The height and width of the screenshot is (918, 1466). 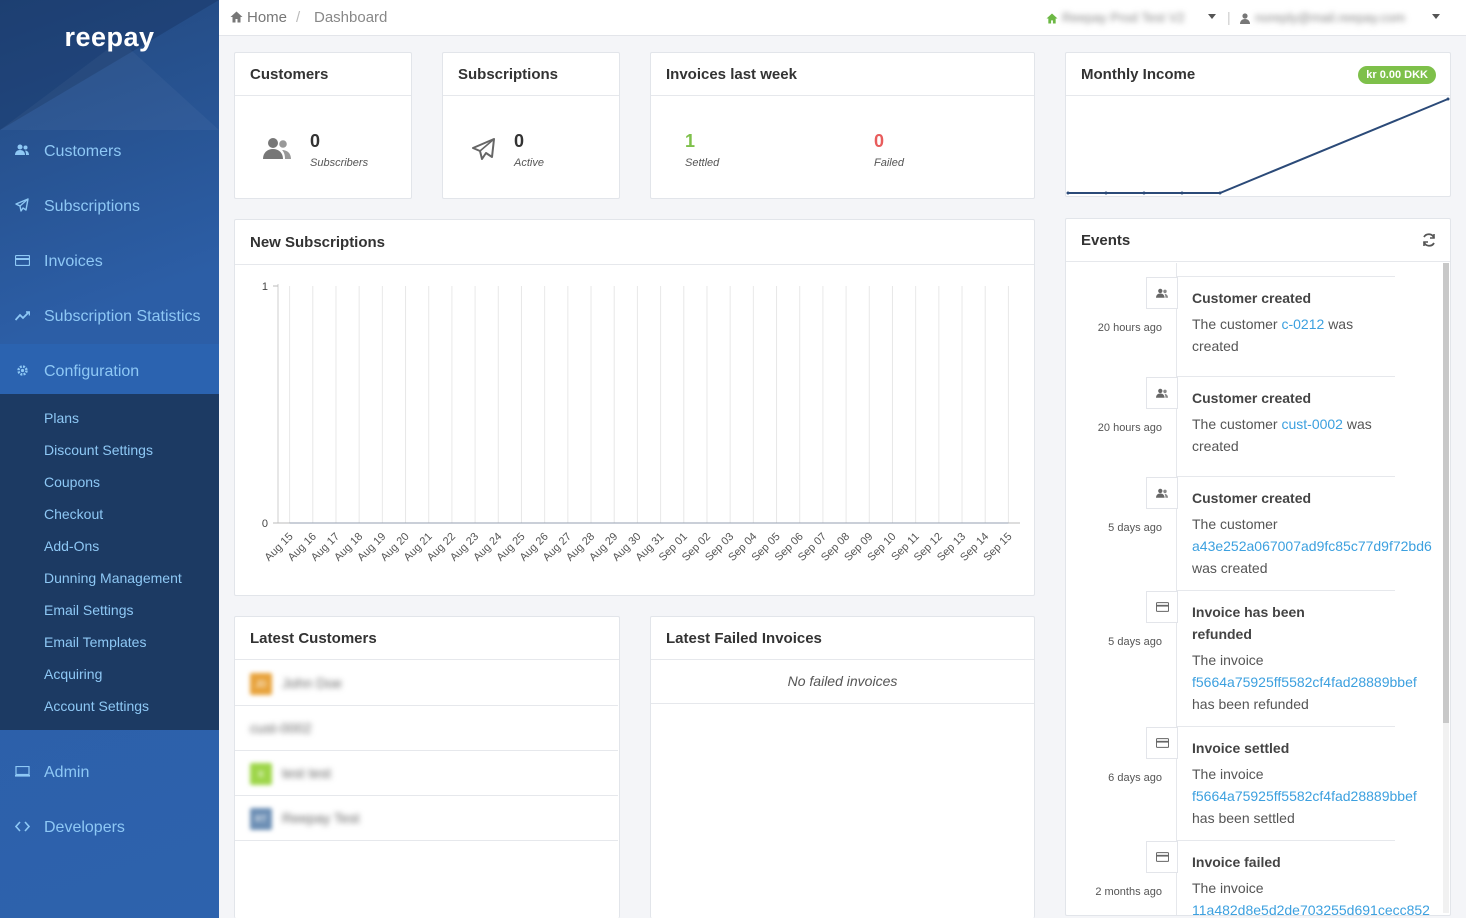 I want to click on customer-name: cust-0002, so click(x=280, y=728).